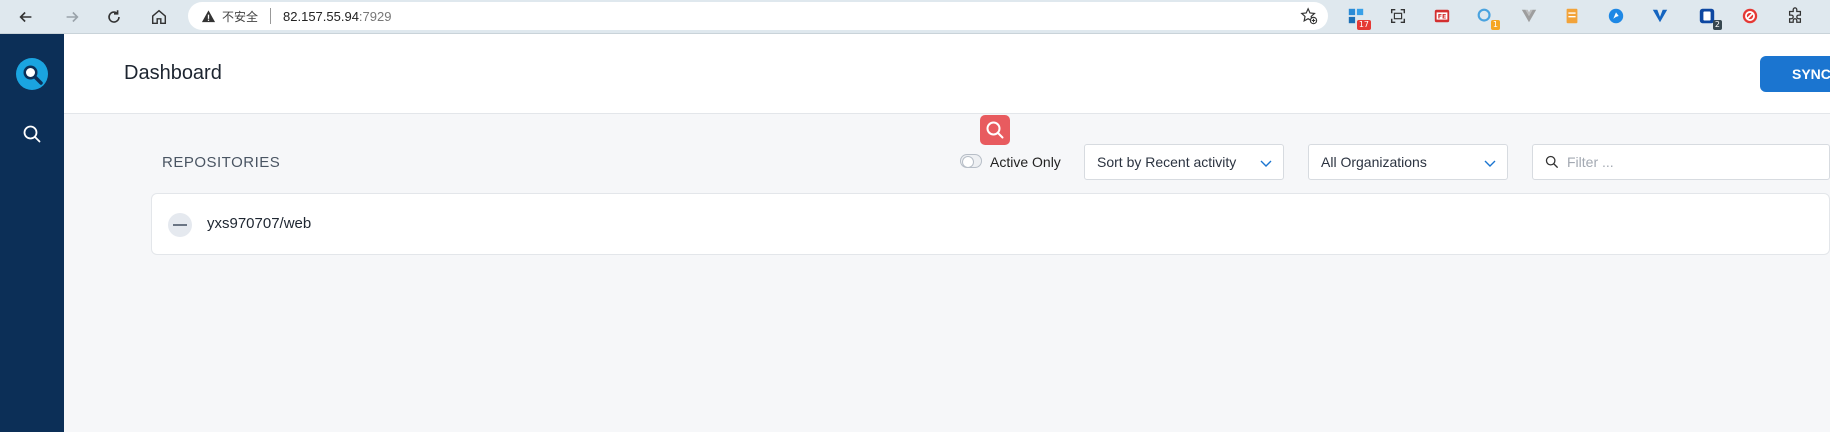  I want to click on active-only-label: Active Only, so click(1025, 162).